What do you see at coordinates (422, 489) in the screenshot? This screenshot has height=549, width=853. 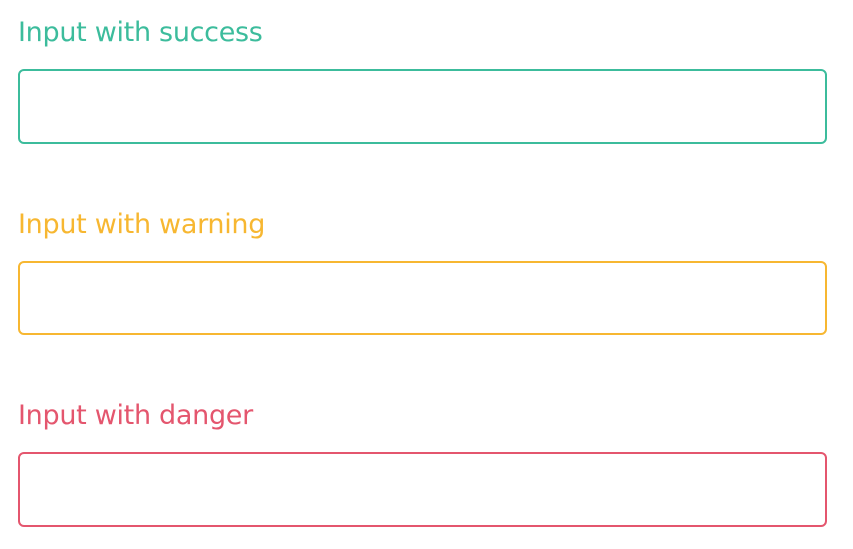 I see `danger-input` at bounding box center [422, 489].